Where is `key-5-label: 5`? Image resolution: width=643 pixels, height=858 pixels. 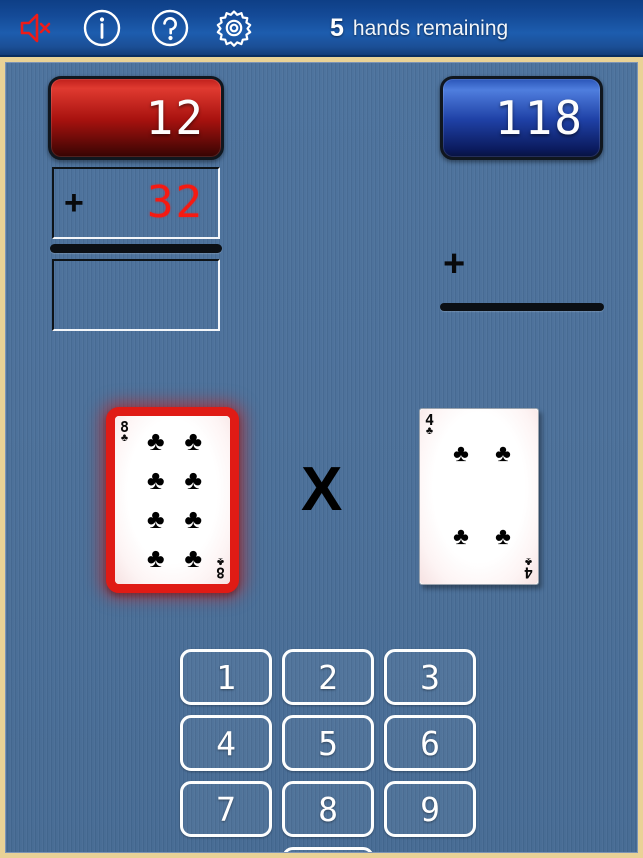 key-5-label: 5 is located at coordinates (328, 743).